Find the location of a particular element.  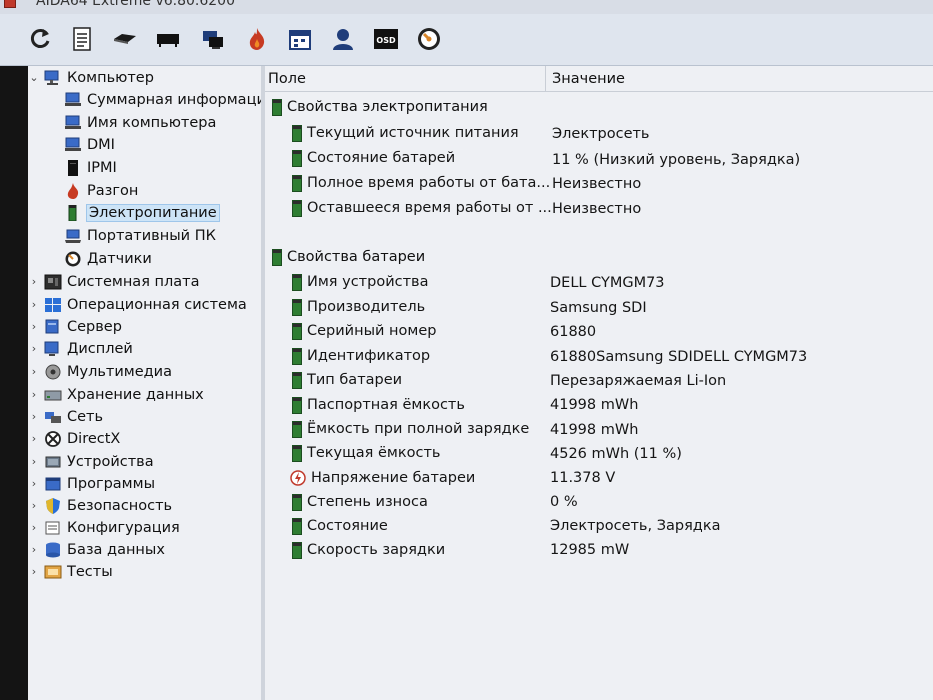

tree-item-devices: › Устройства is located at coordinates (91, 461).